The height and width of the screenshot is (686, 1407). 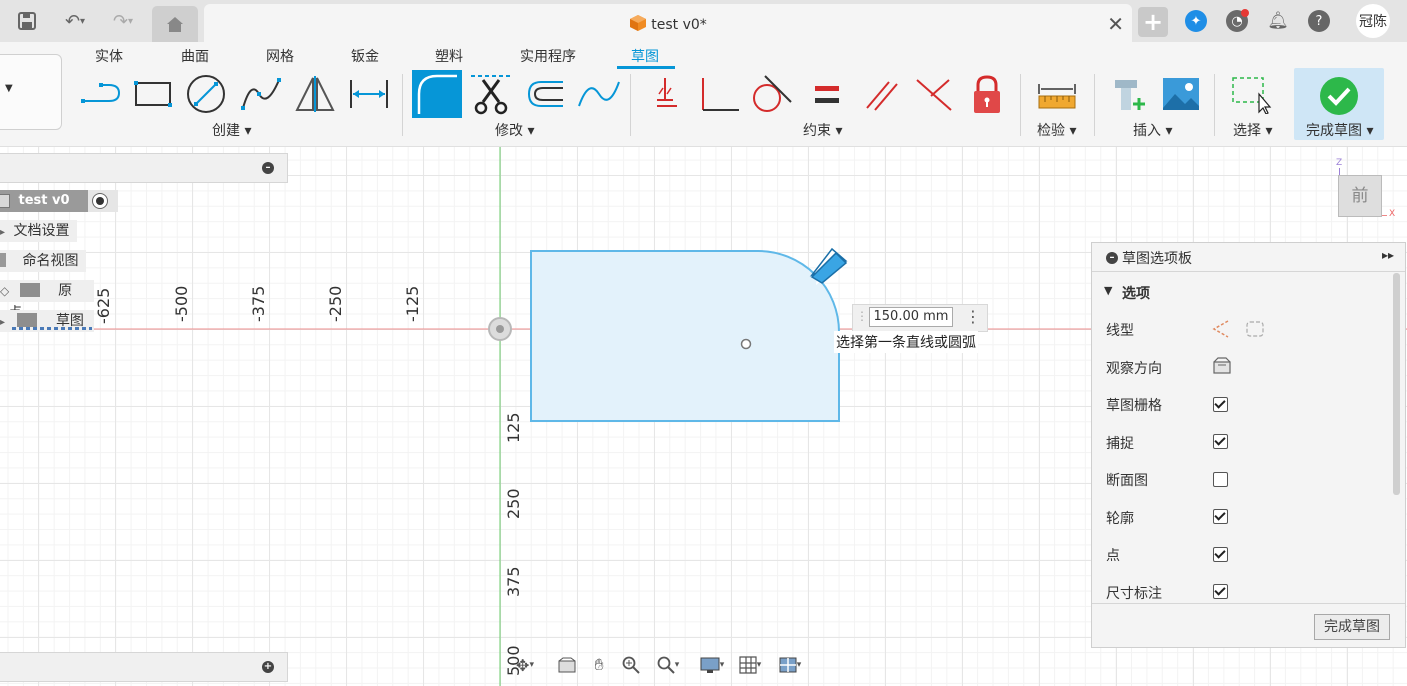 What do you see at coordinates (545, 94) in the screenshot?
I see `offset-tool` at bounding box center [545, 94].